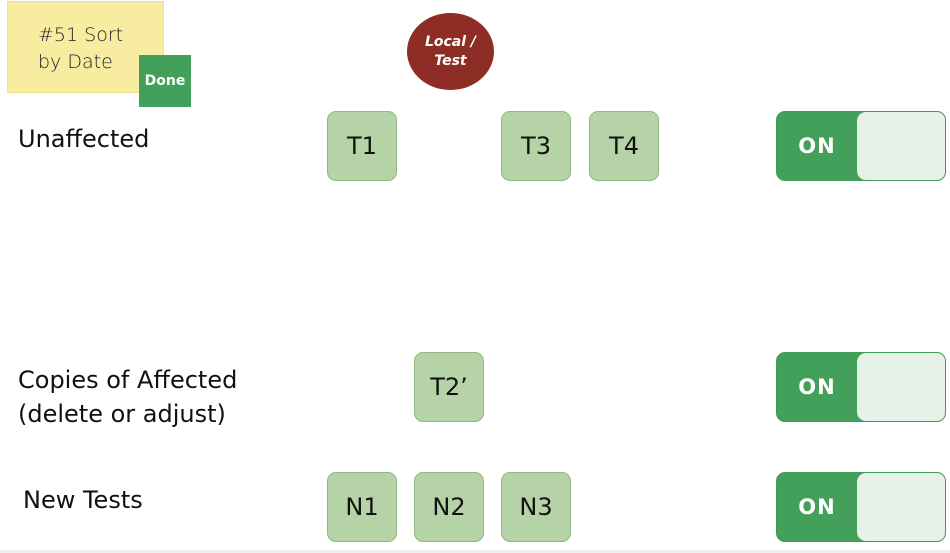 The image size is (950, 553). I want to click on done-badge: Done, so click(165, 81).